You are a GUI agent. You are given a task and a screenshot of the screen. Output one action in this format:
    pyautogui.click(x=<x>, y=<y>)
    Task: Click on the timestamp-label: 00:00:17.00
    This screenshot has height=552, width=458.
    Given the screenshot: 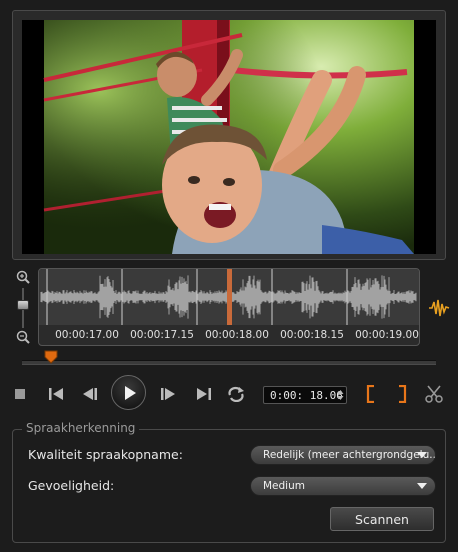 What is the action you would take?
    pyautogui.click(x=87, y=335)
    